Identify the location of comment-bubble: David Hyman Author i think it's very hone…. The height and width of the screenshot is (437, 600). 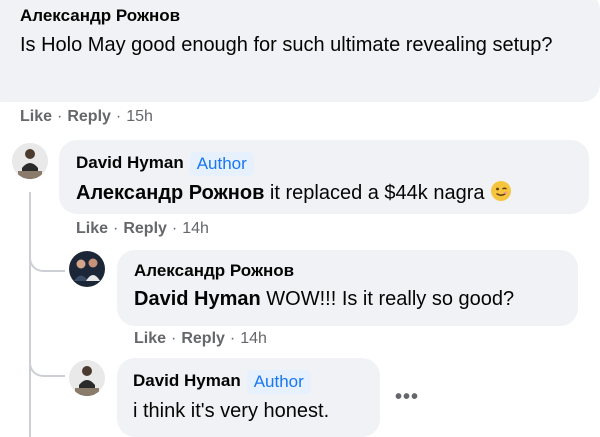
(248, 397).